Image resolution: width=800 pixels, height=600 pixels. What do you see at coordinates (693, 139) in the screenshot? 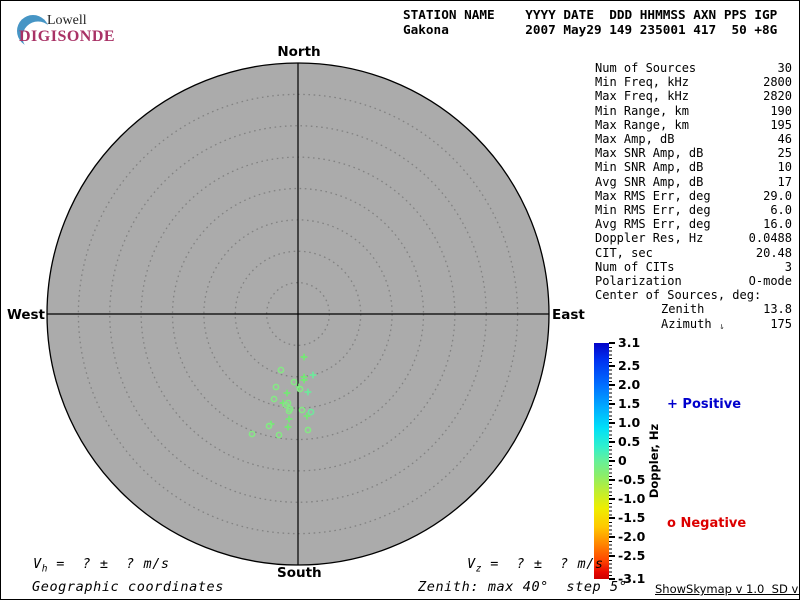
I see `param-row: Max Amp, dB 46` at bounding box center [693, 139].